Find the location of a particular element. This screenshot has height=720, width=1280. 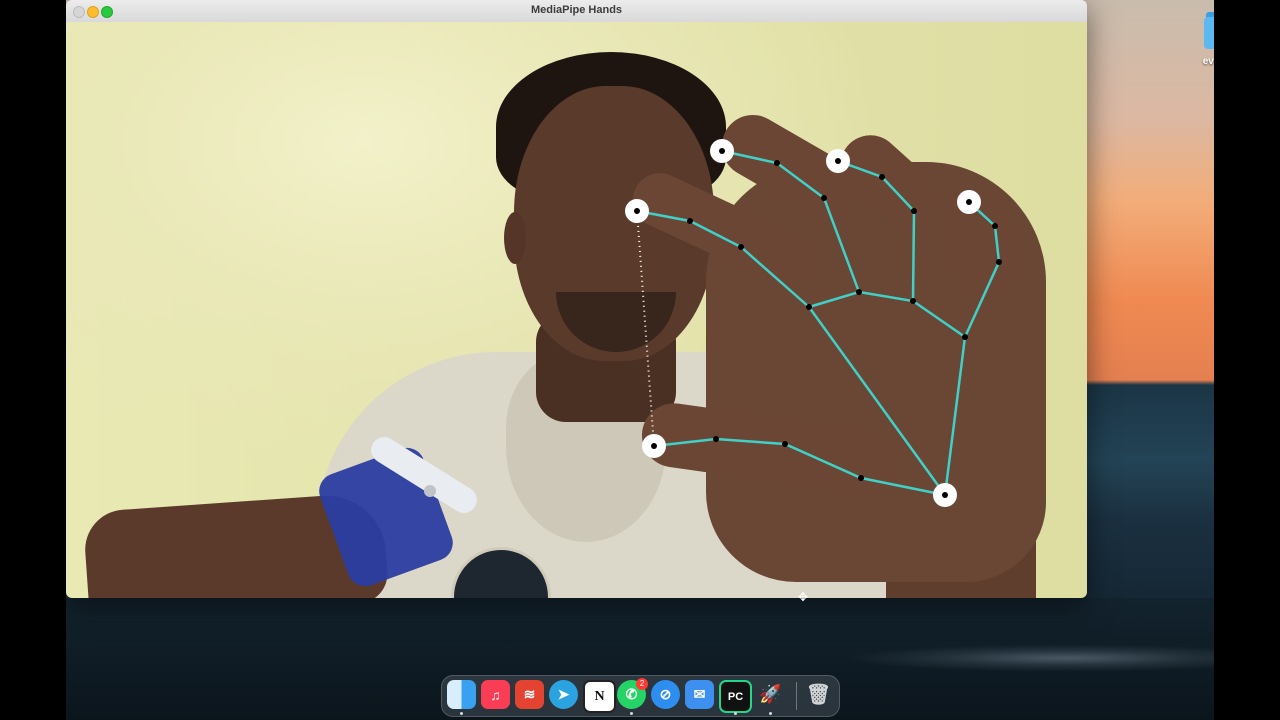

desktop-folder-everything: everything is located at coordinates (1202, 38).